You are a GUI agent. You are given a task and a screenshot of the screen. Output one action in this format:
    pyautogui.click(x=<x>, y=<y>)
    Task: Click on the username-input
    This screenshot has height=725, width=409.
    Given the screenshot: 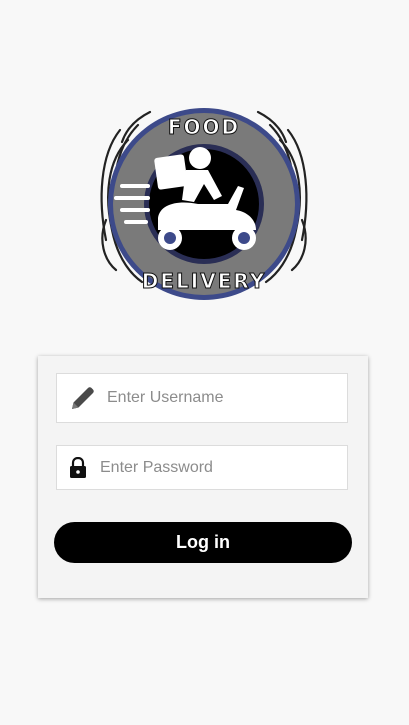 What is the action you would take?
    pyautogui.click(x=223, y=398)
    